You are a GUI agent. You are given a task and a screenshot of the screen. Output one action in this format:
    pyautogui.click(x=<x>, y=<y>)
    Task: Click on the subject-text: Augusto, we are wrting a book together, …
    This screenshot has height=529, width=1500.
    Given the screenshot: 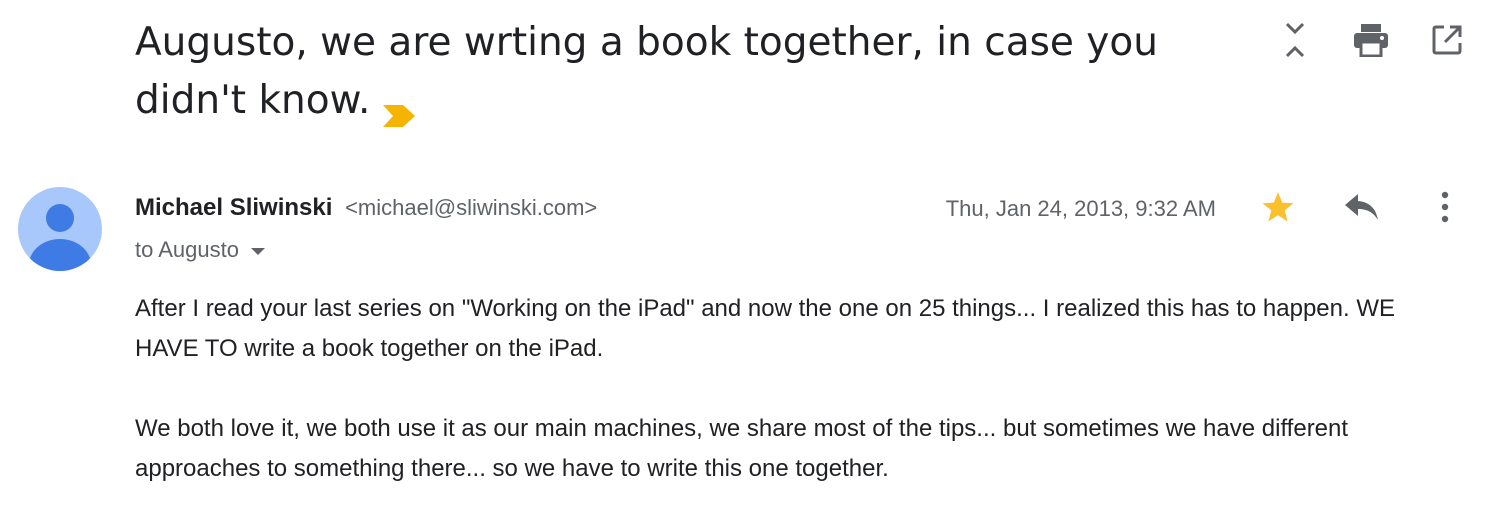 What is the action you would take?
    pyautogui.click(x=646, y=71)
    